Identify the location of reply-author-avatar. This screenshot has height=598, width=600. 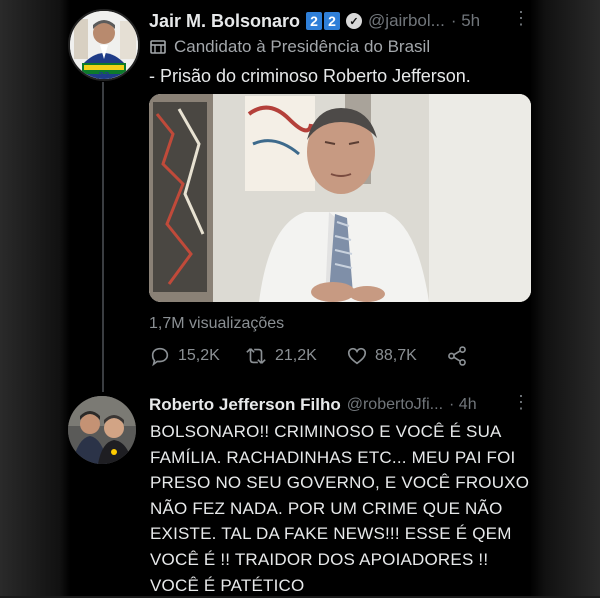
(102, 430).